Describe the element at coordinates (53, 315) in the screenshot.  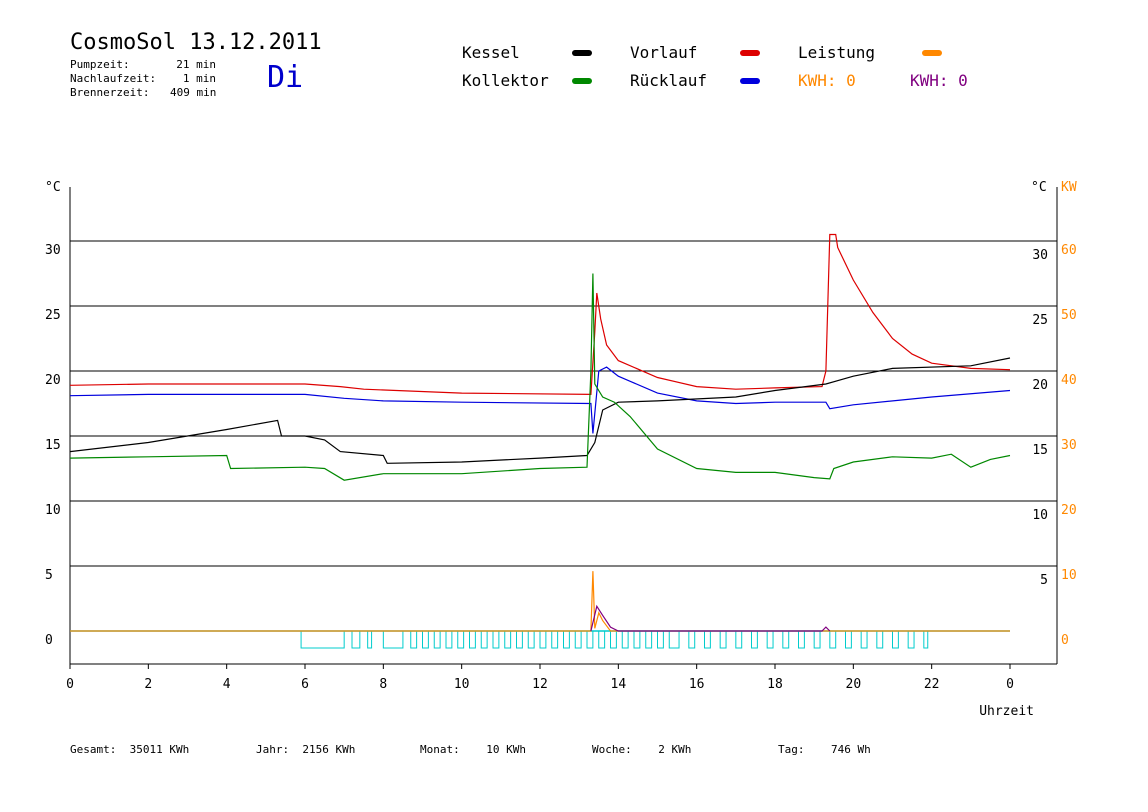
I see `y-tick-label-left: 25` at that location.